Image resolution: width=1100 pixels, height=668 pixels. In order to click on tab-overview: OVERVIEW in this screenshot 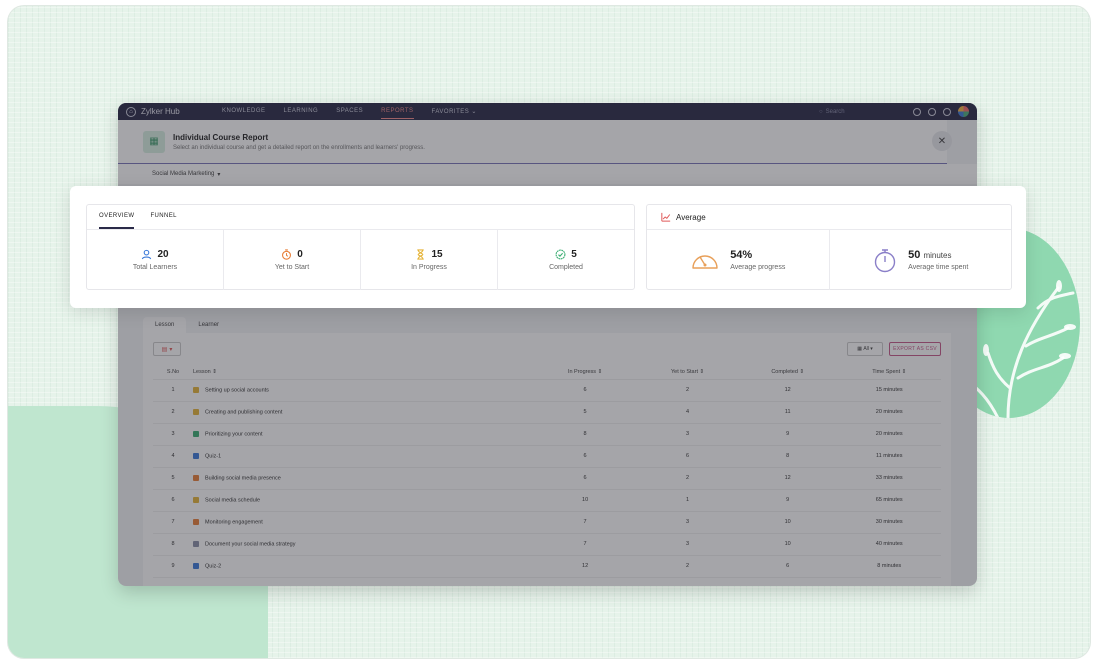, I will do `click(117, 217)`.